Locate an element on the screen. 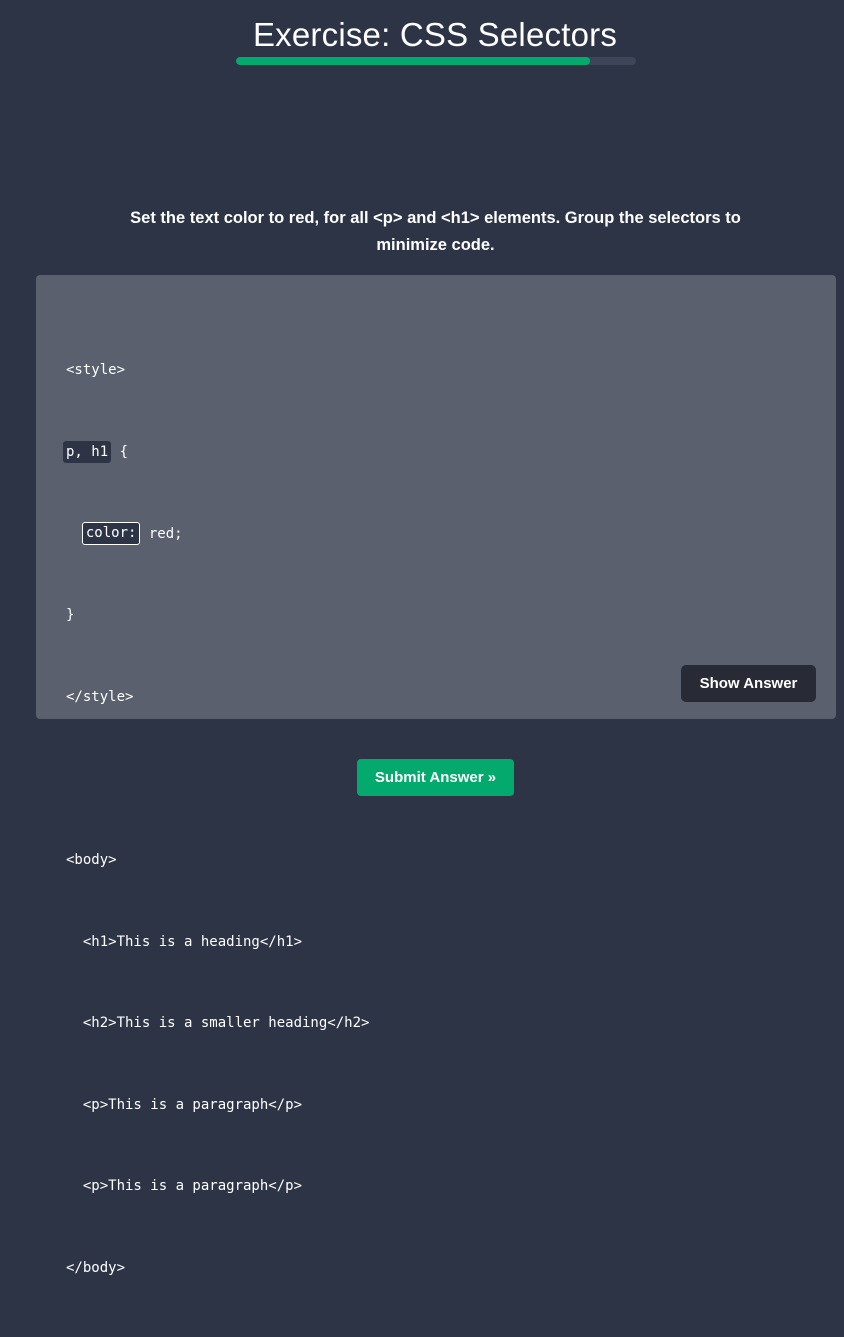  exercise-title: Exercise: CSS Selectors is located at coordinates (435, 34).